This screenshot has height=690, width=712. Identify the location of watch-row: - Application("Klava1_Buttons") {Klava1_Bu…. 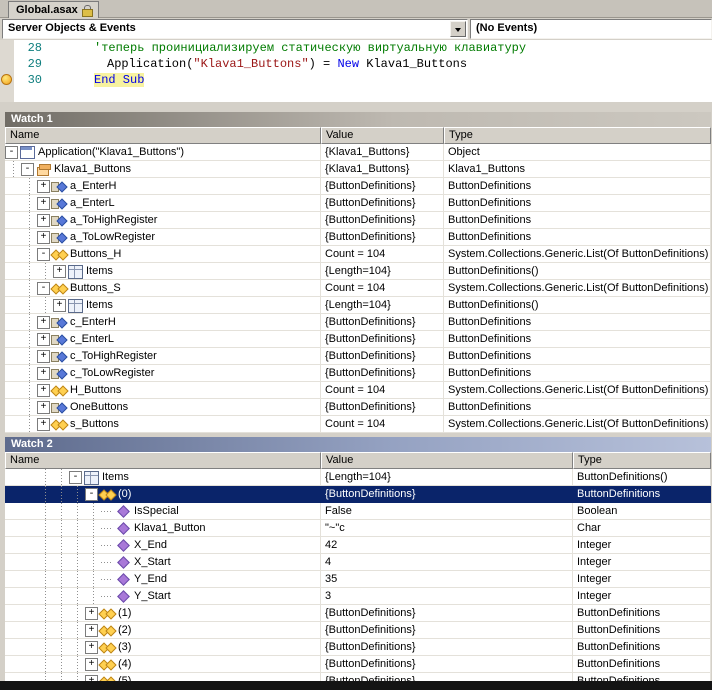
(358, 152).